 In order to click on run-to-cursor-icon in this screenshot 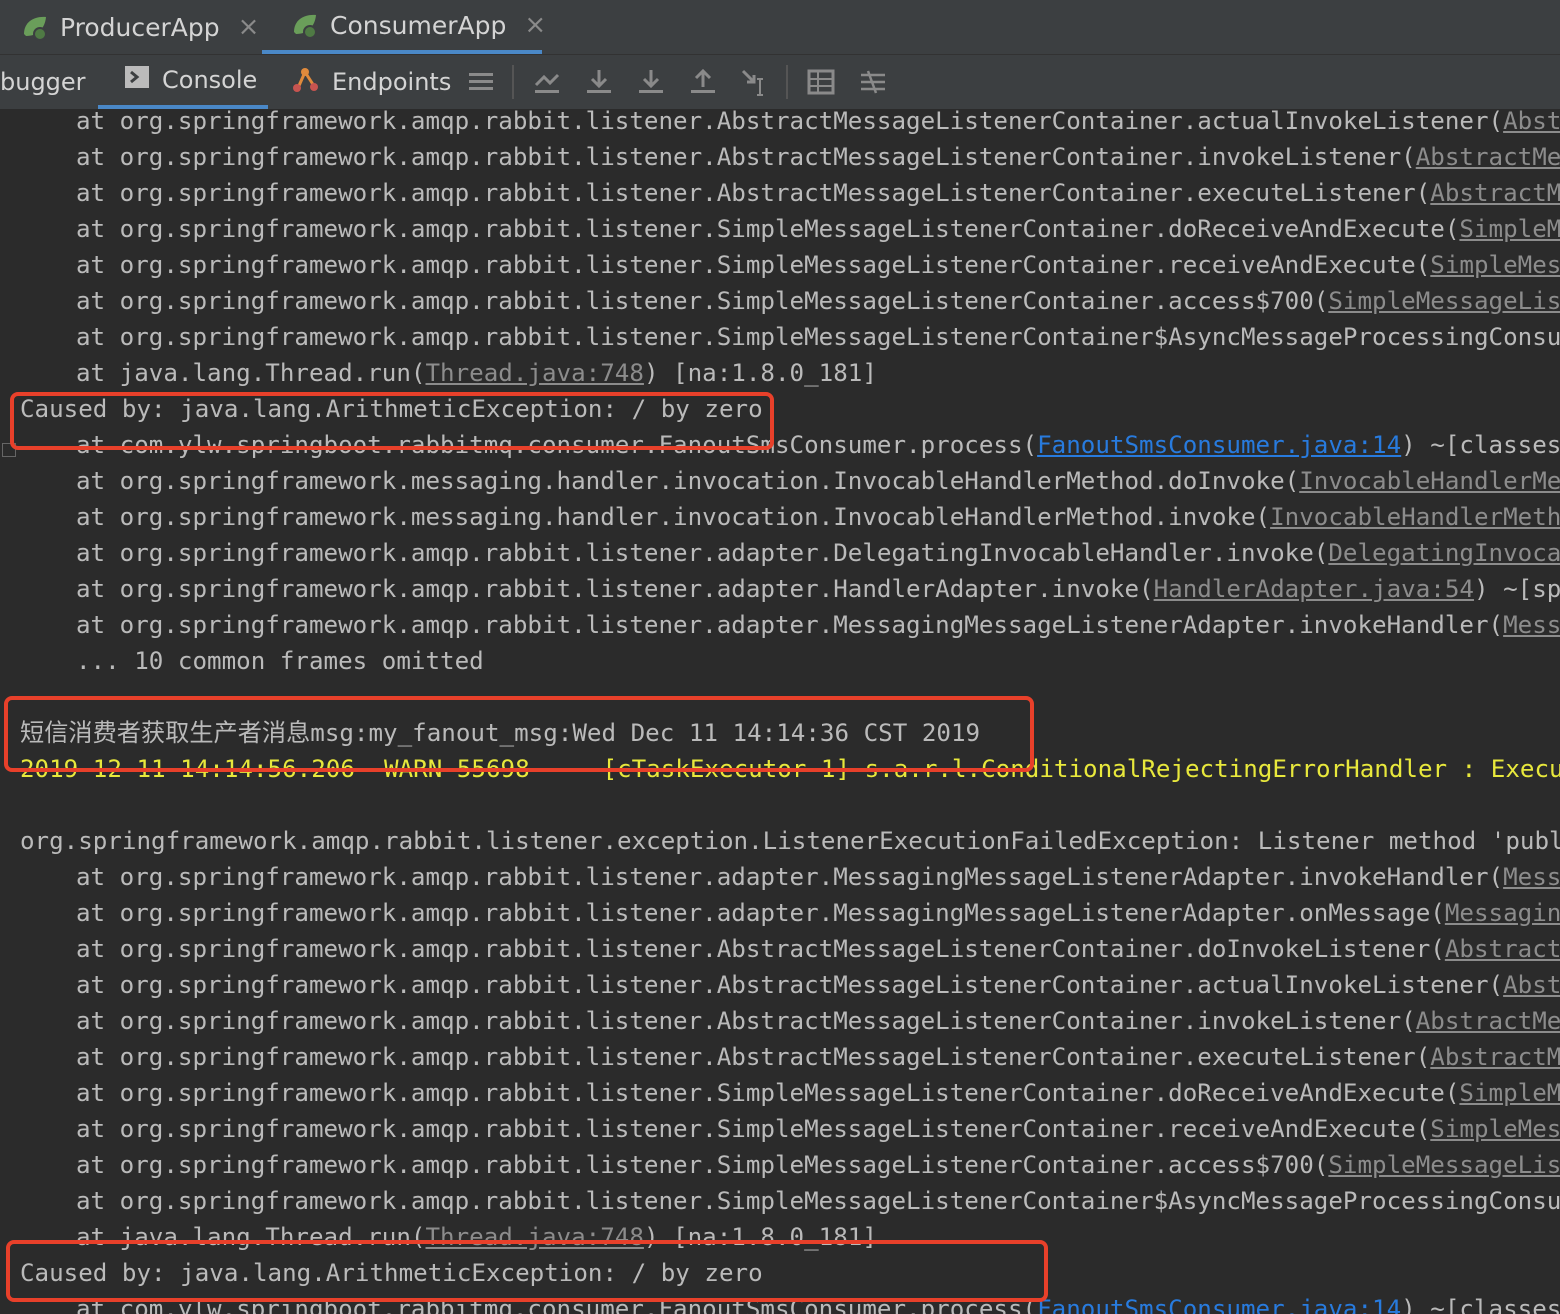, I will do `click(755, 82)`.